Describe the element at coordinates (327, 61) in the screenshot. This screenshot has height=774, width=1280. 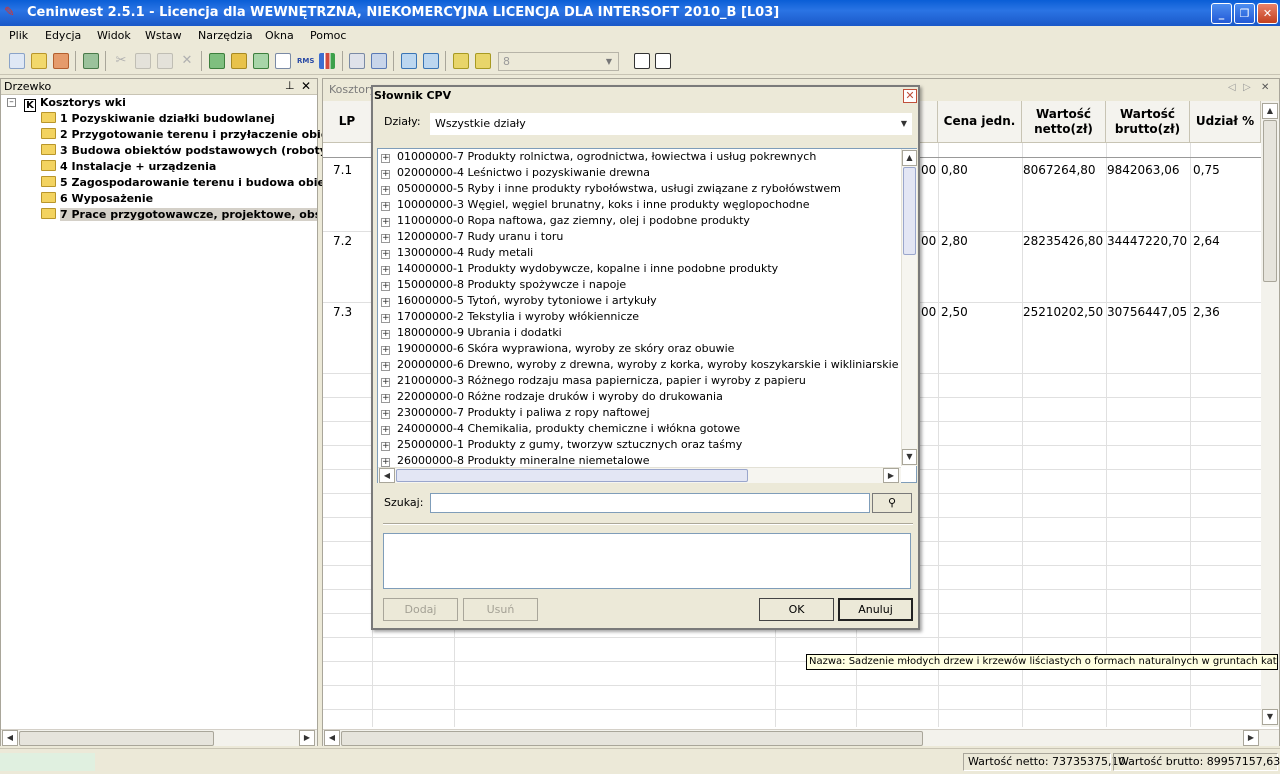
I see `chart-icon` at that location.